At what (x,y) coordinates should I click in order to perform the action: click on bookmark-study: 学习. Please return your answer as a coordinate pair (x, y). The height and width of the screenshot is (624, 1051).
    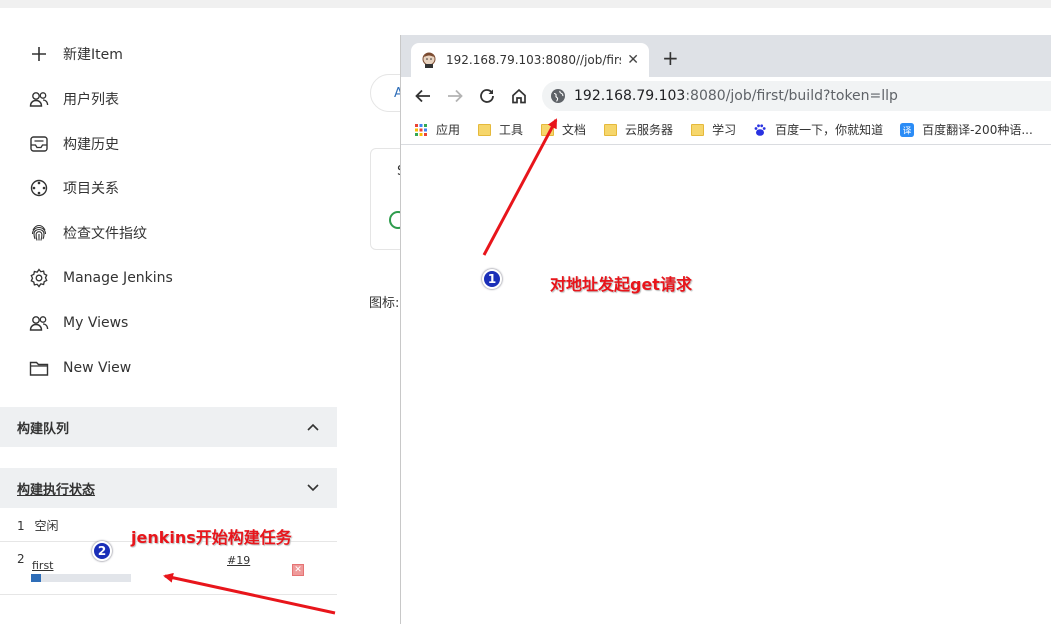
    Looking at the image, I should click on (713, 129).